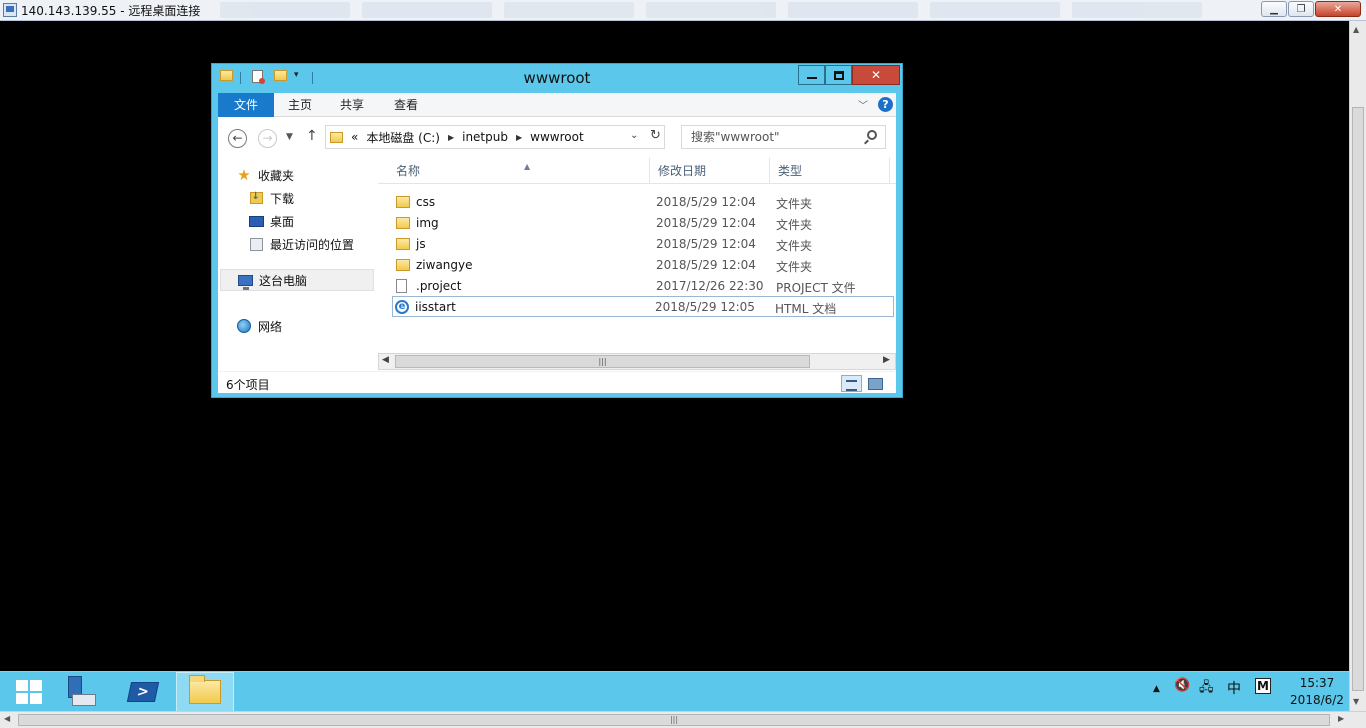 This screenshot has height=728, width=1366. I want to click on sidebar-item-label: 收藏夹, so click(276, 175).